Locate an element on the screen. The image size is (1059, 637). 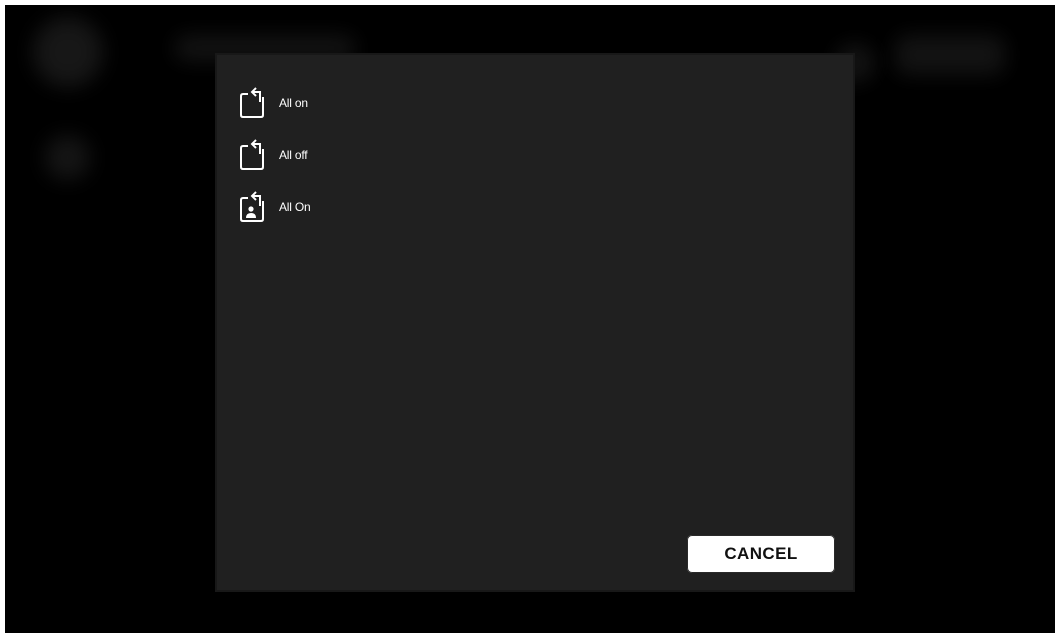
options-menu: All on All off All On is located at coordinates (546, 155).